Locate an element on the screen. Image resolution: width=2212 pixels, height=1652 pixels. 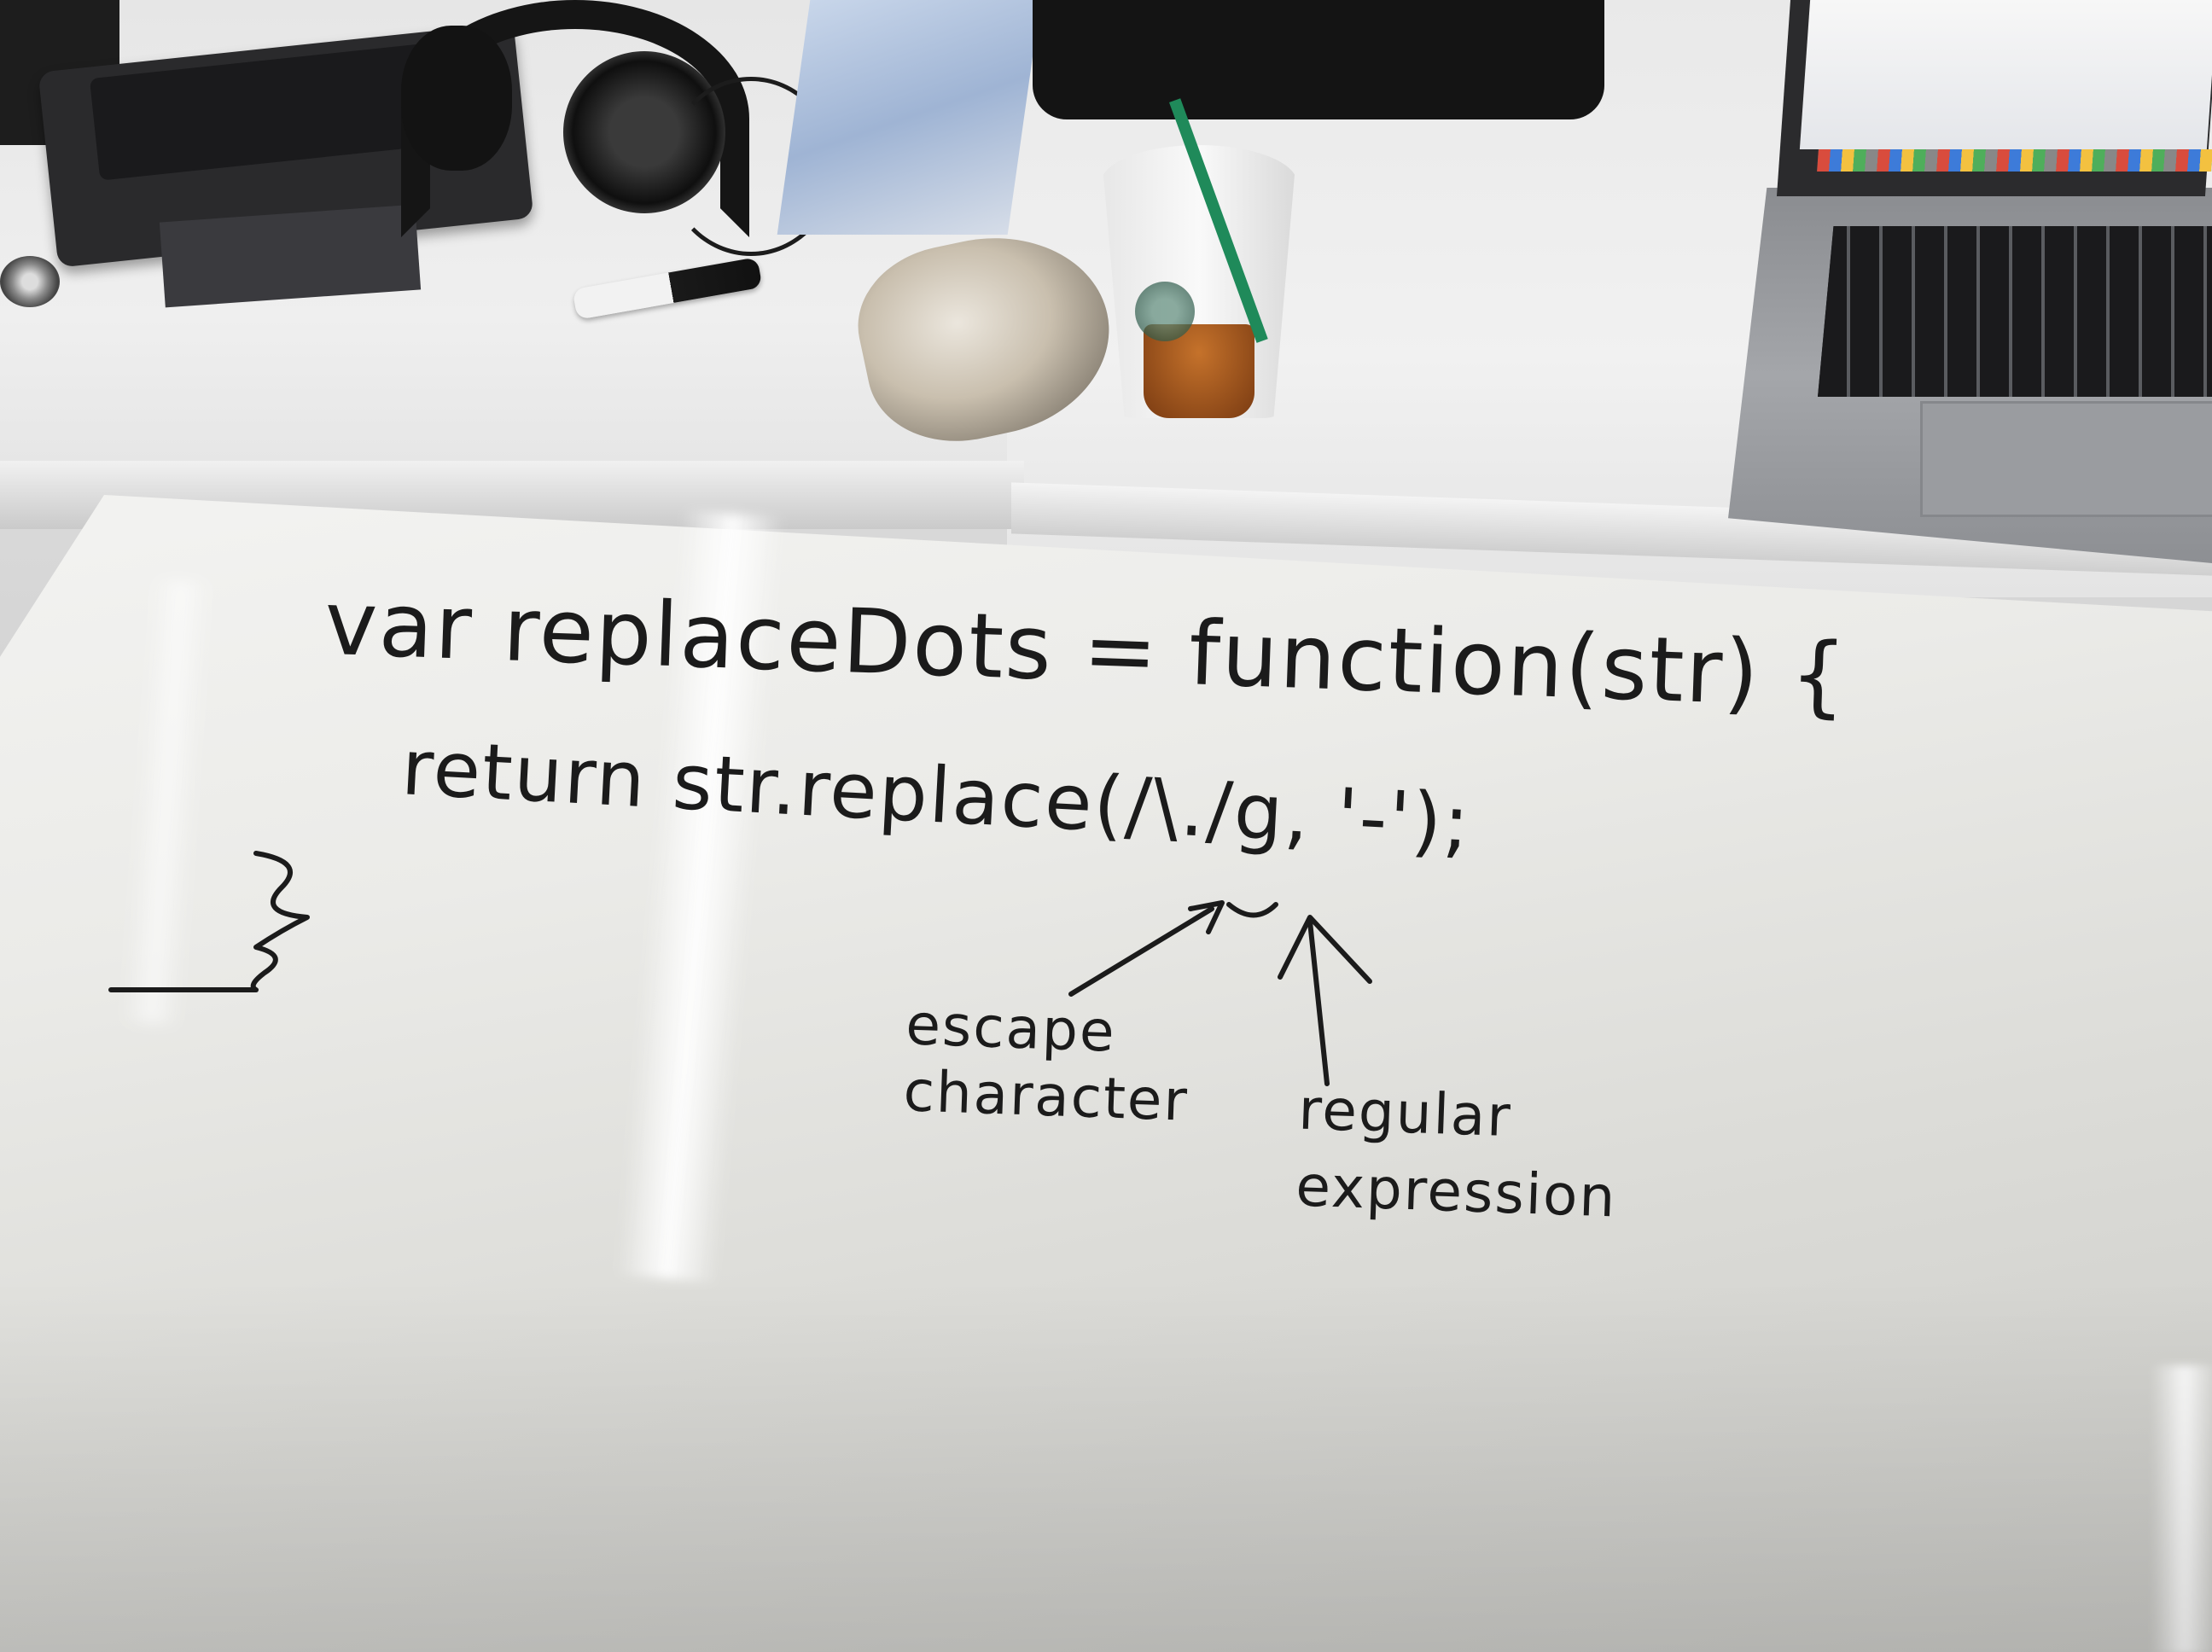
escape-character-label: escape character is located at coordinates (1046, 1063).